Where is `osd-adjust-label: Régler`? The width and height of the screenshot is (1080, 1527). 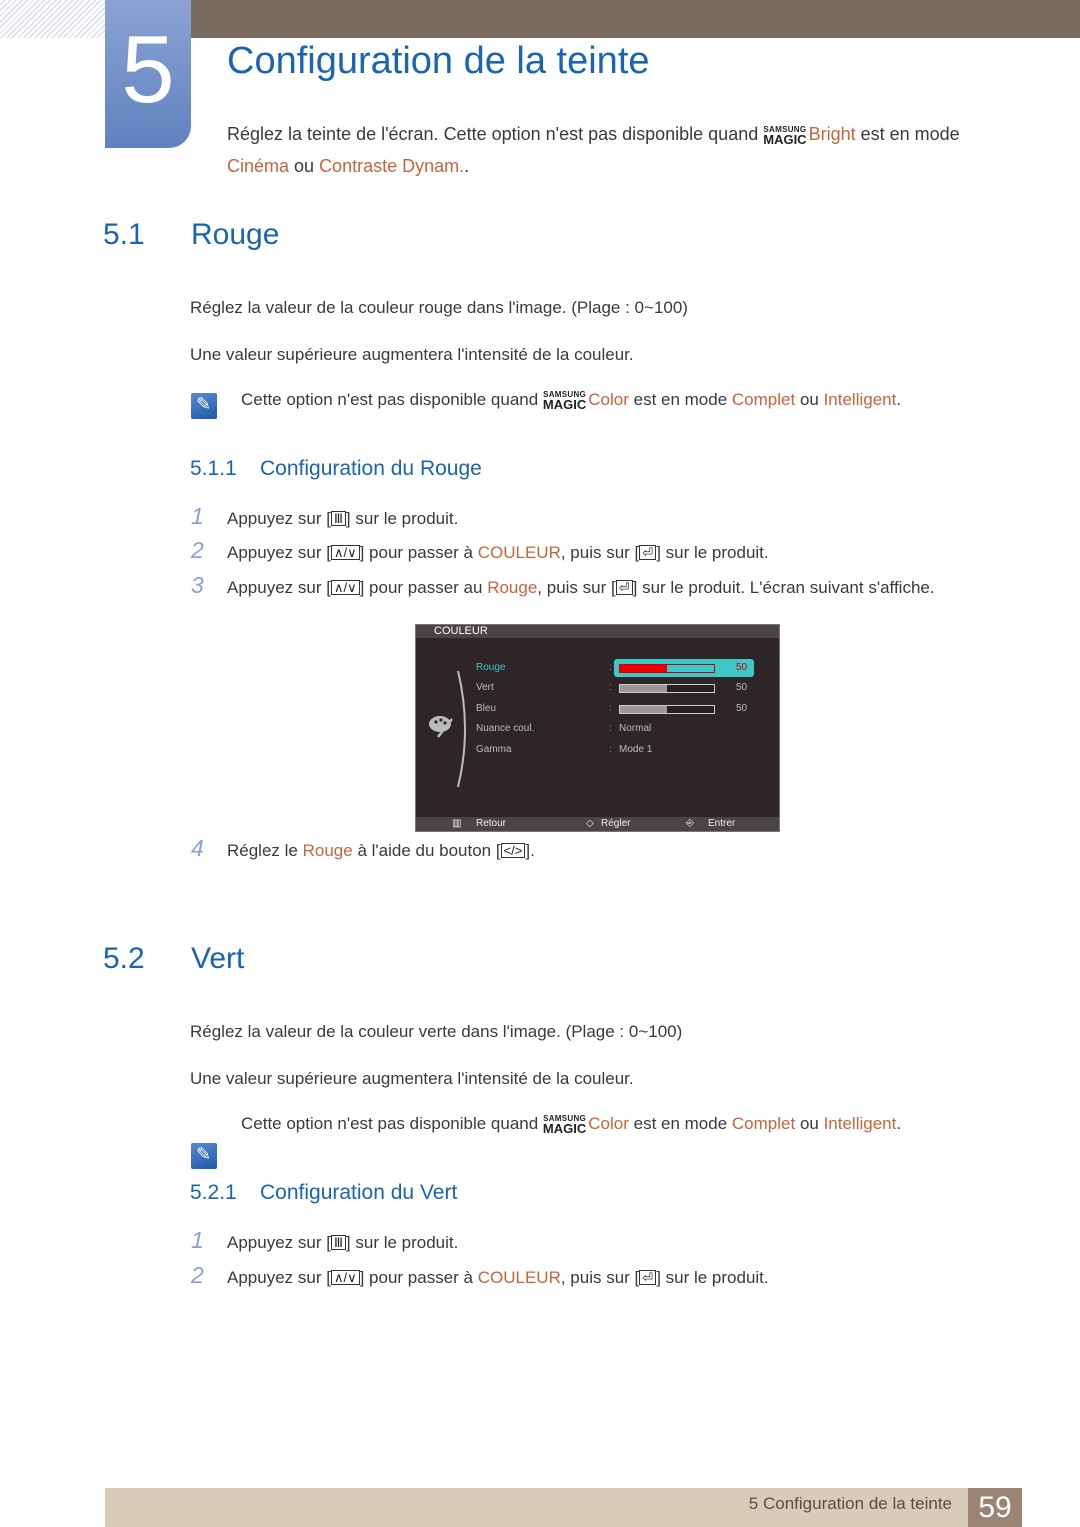 osd-adjust-label: Régler is located at coordinates (615, 824).